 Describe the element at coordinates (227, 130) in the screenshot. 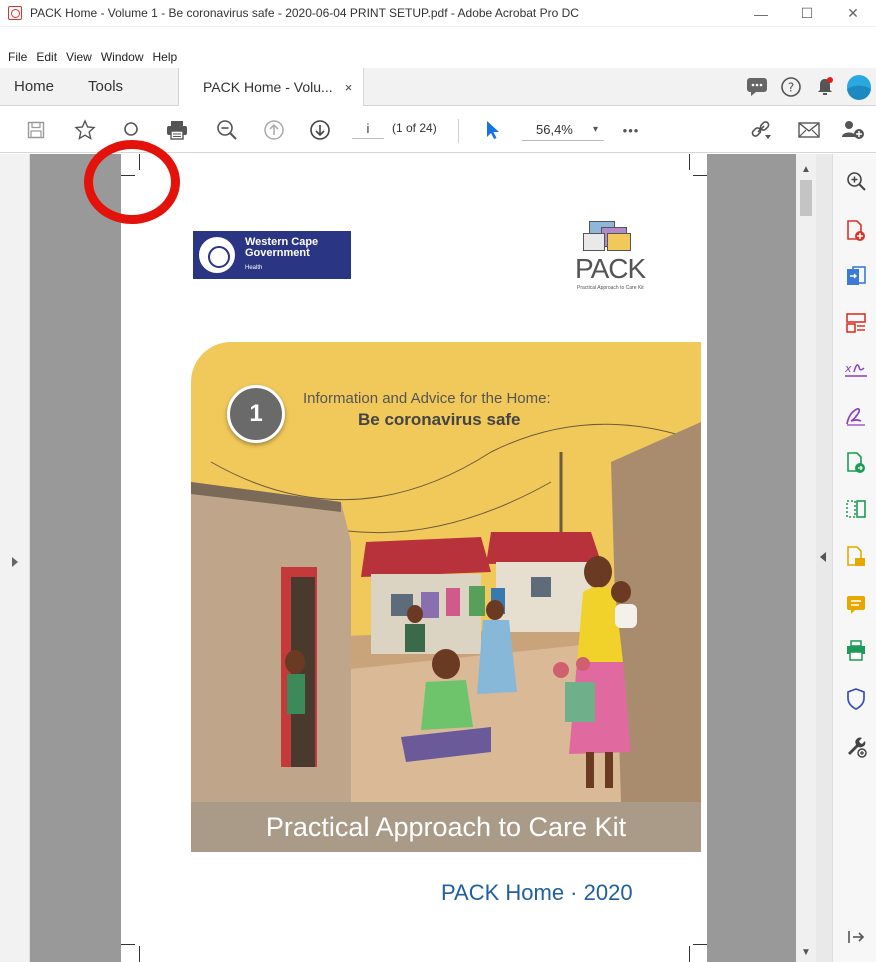

I see `zoom-out-icon` at that location.